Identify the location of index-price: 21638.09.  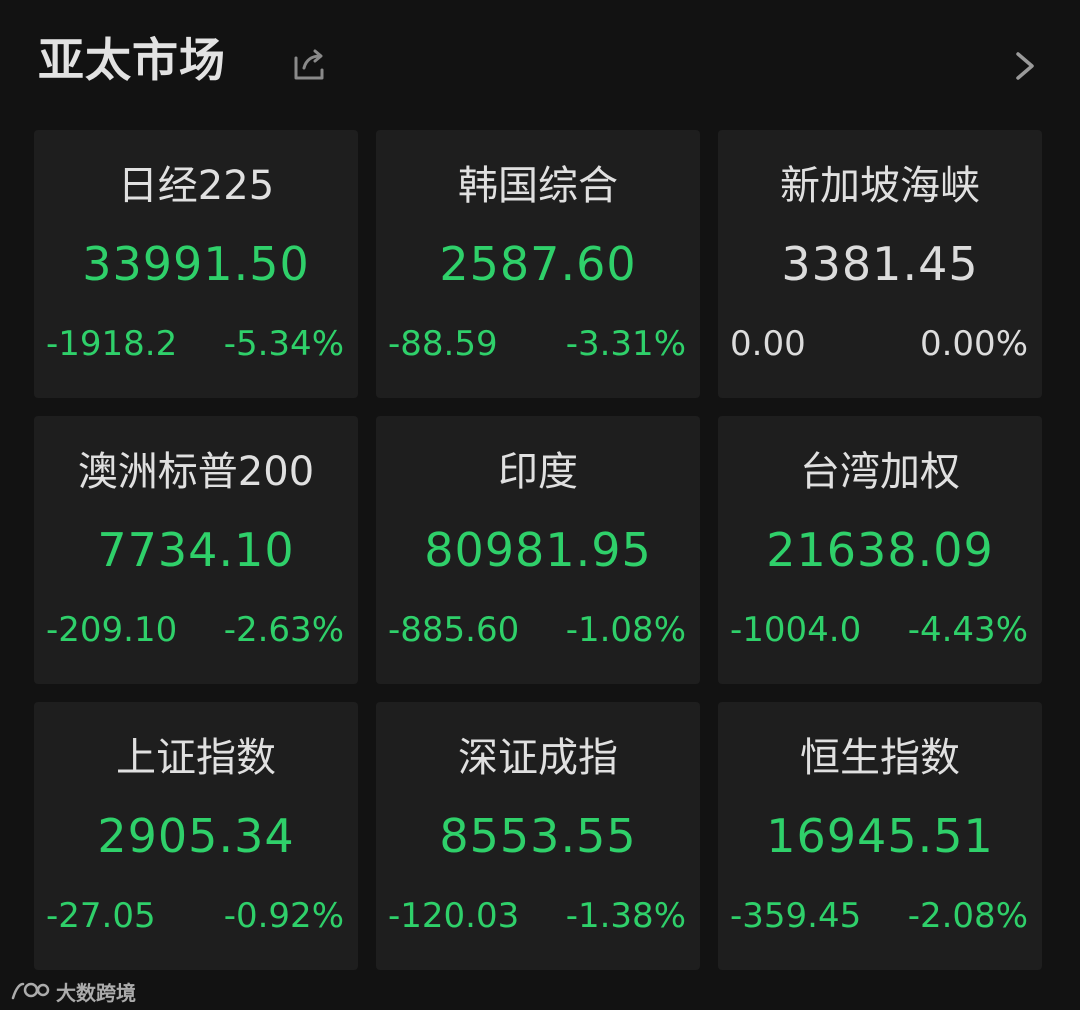
(880, 550).